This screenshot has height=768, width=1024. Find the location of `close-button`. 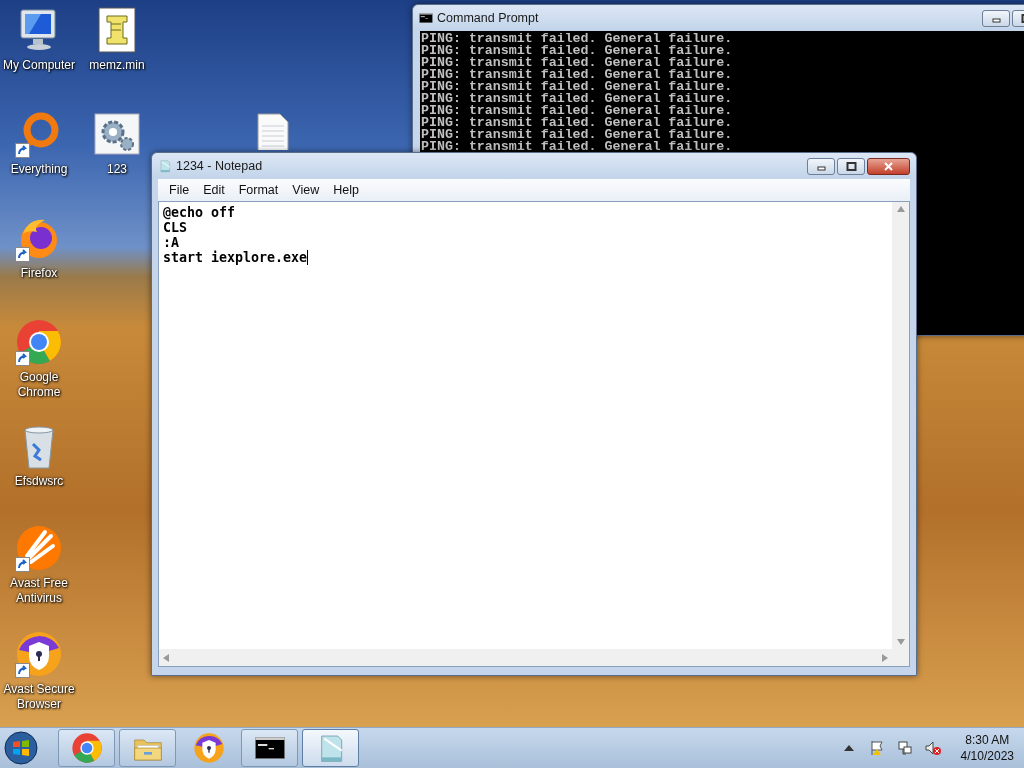

close-button is located at coordinates (888, 166).